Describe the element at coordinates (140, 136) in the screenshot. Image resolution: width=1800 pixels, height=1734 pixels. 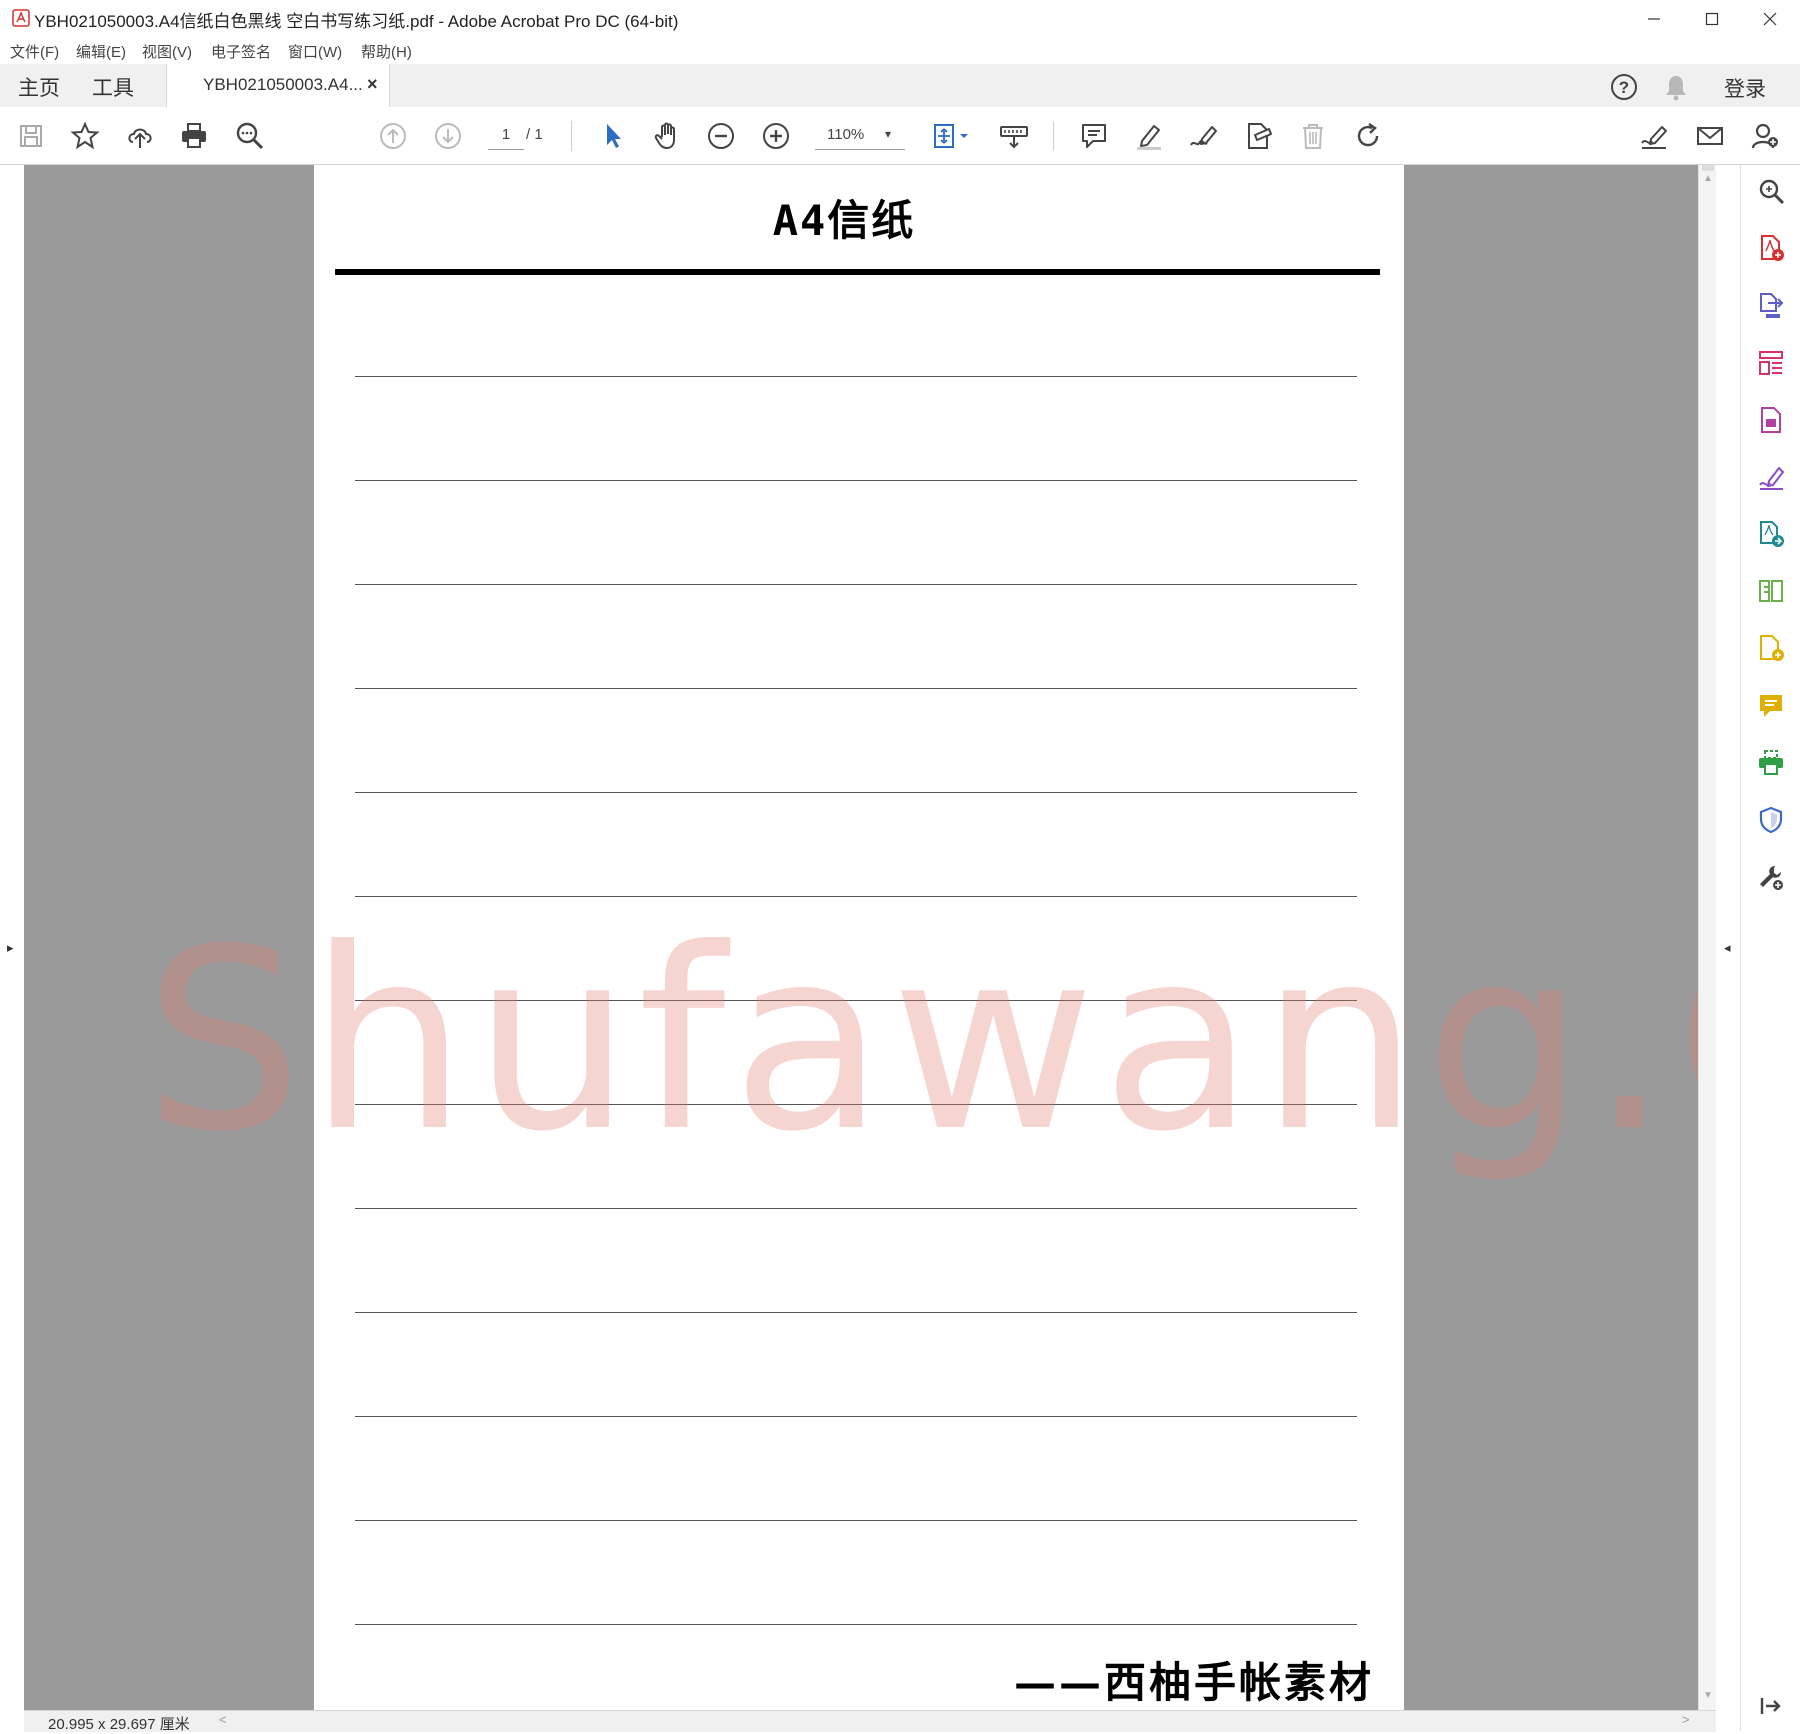
I see `upload-cloud-button` at that location.